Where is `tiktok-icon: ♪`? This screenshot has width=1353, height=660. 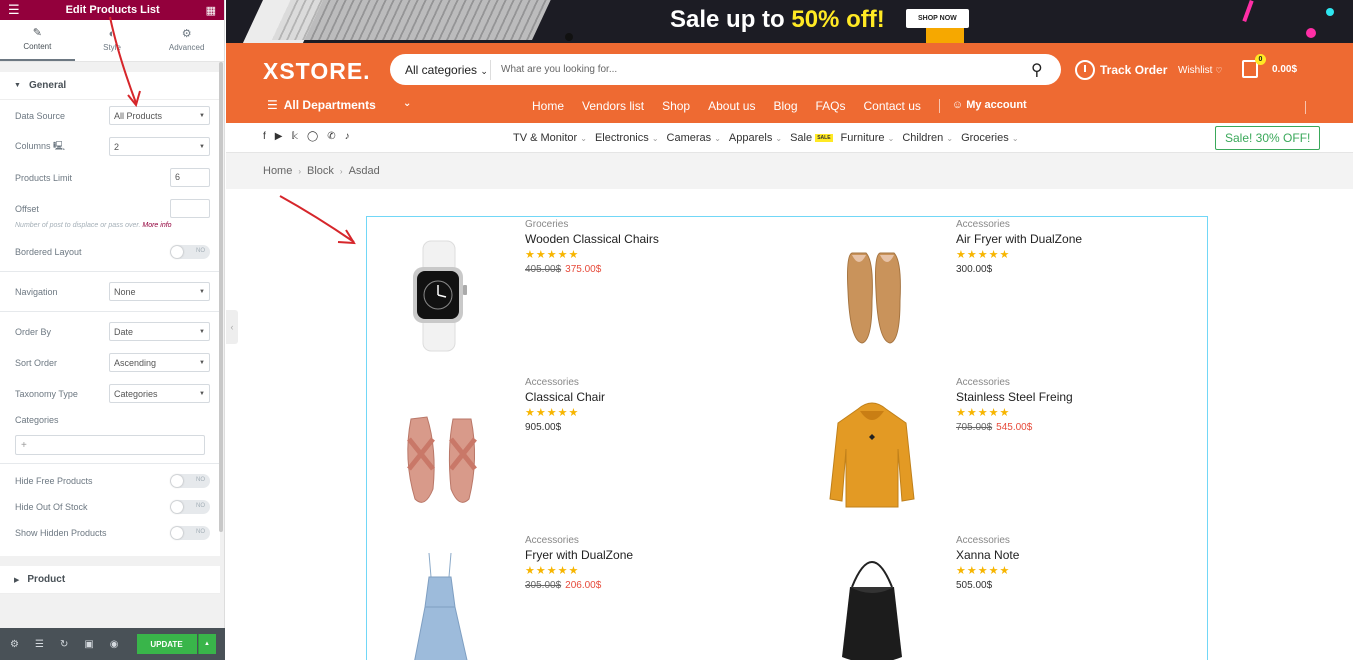 tiktok-icon: ♪ is located at coordinates (347, 136).